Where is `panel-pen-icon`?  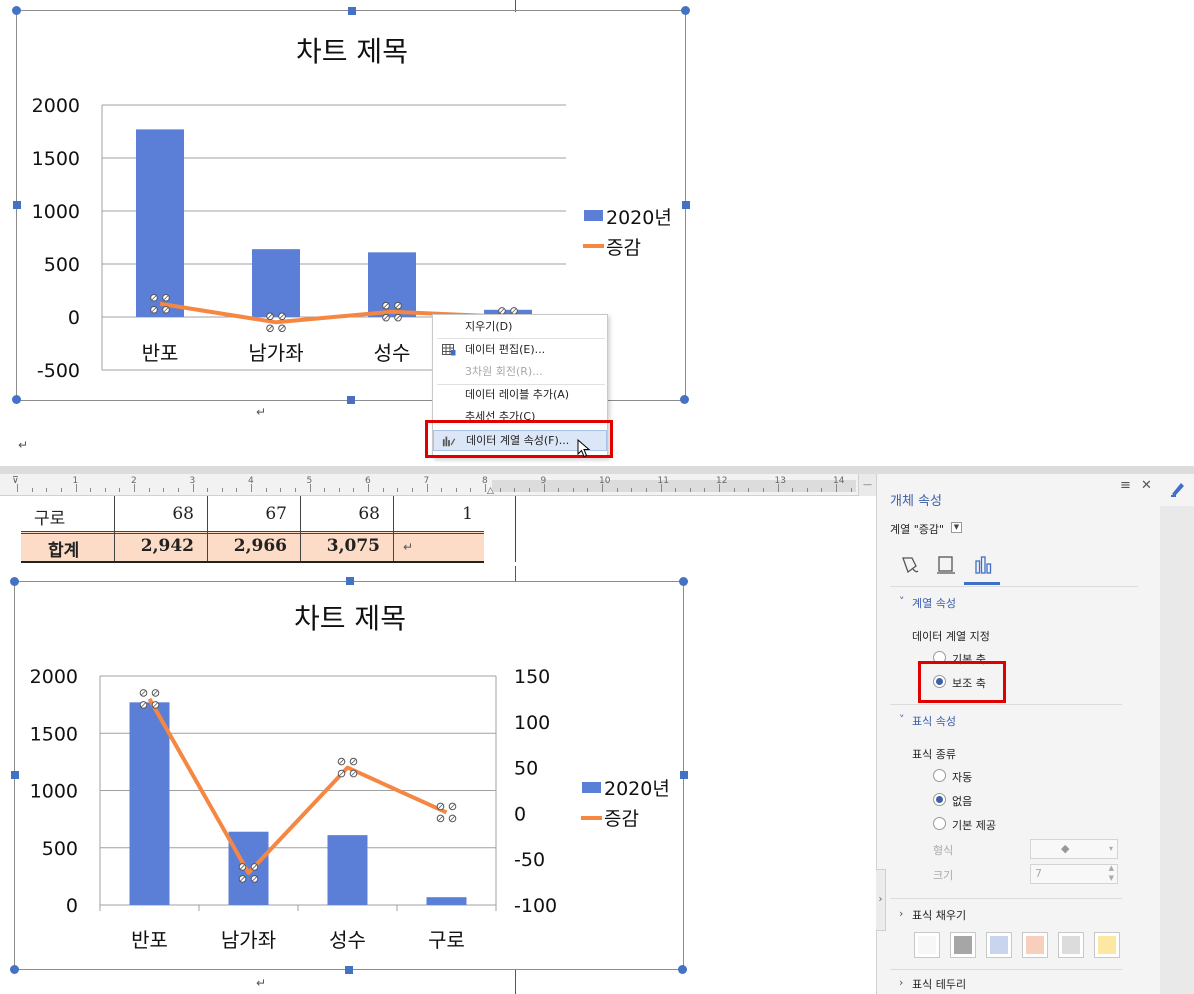
panel-pen-icon is located at coordinates (1178, 489).